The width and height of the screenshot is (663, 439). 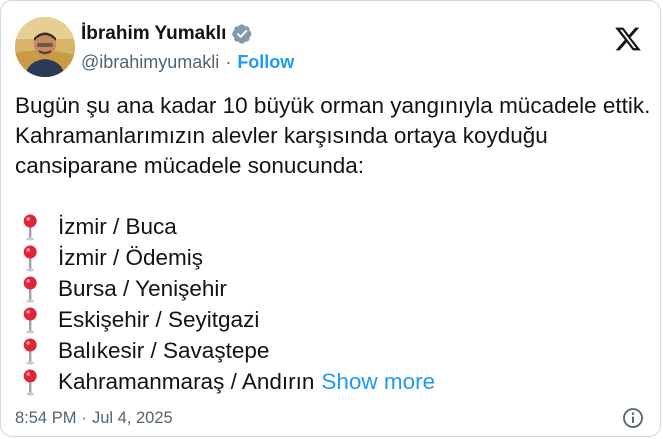 What do you see at coordinates (132, 418) in the screenshot?
I see `post-date: Jul 4, 2025` at bounding box center [132, 418].